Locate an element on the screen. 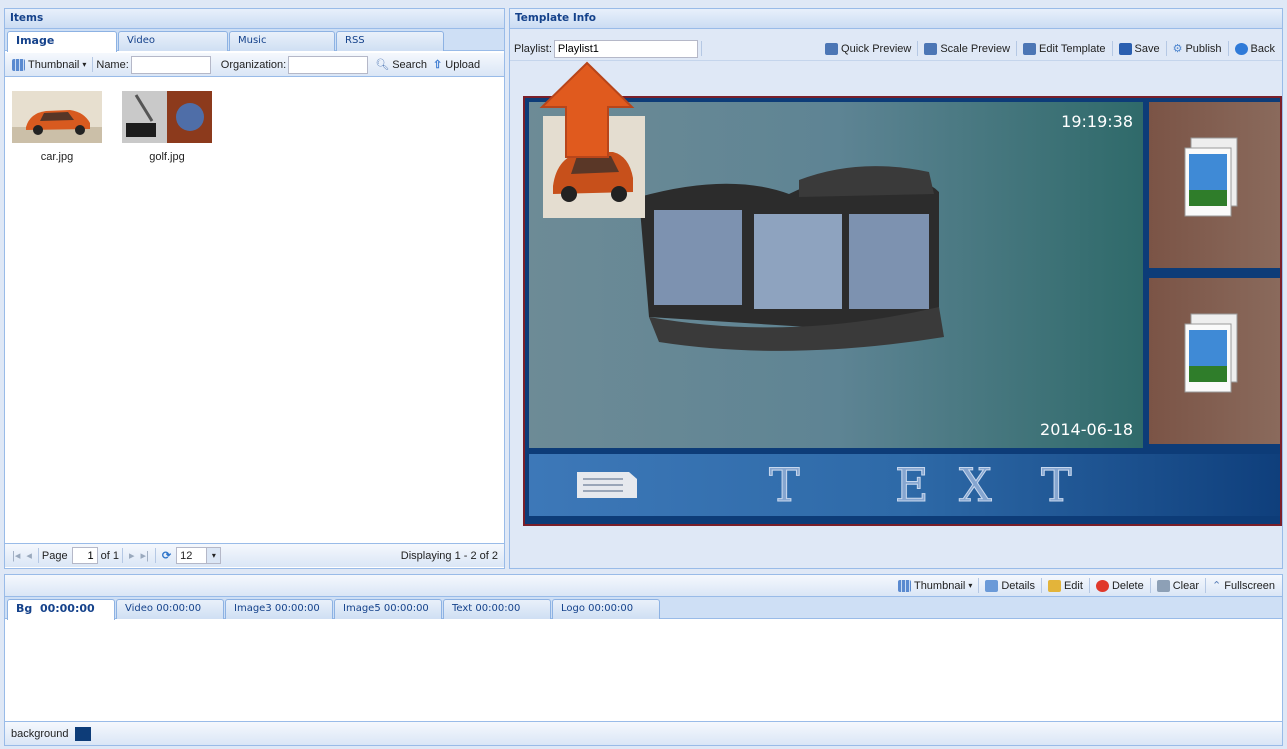 The image size is (1287, 749). edit-template-button: Edit Template is located at coordinates (1064, 48).